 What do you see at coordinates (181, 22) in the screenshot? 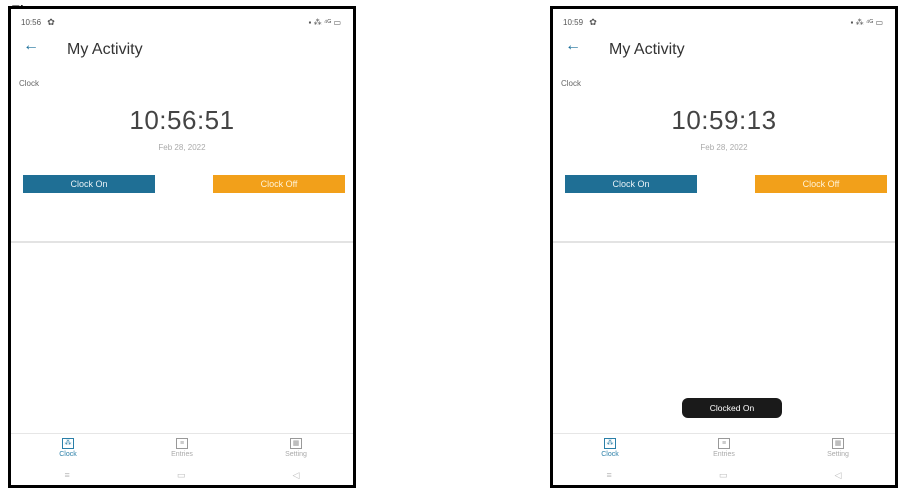
I see `status-bar: 10:56 ✿ ▪ ⁂ ⁴ᴳ ▭` at bounding box center [181, 22].